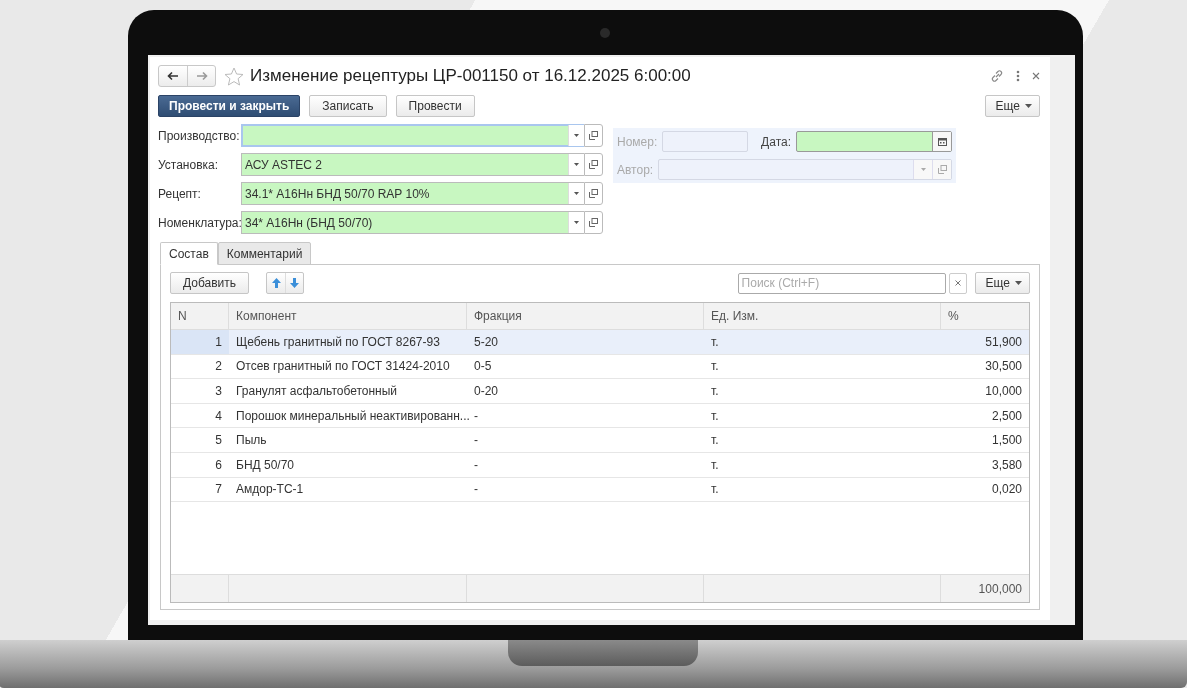 The width and height of the screenshot is (1187, 688). Describe the element at coordinates (483, 367) in the screenshot. I see `table-cell-text: 0-5` at that location.